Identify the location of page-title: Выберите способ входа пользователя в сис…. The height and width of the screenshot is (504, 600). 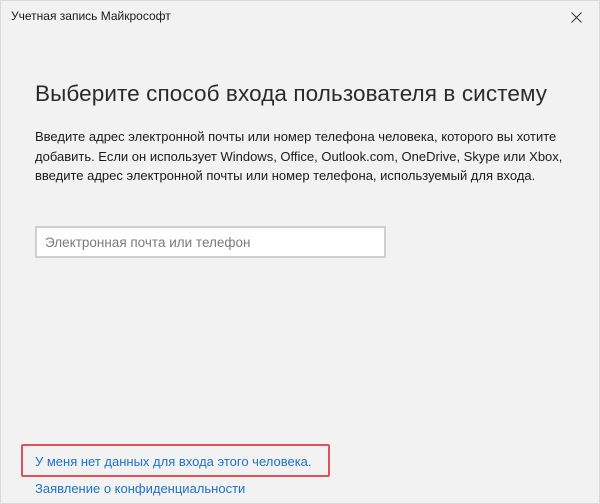
(291, 93).